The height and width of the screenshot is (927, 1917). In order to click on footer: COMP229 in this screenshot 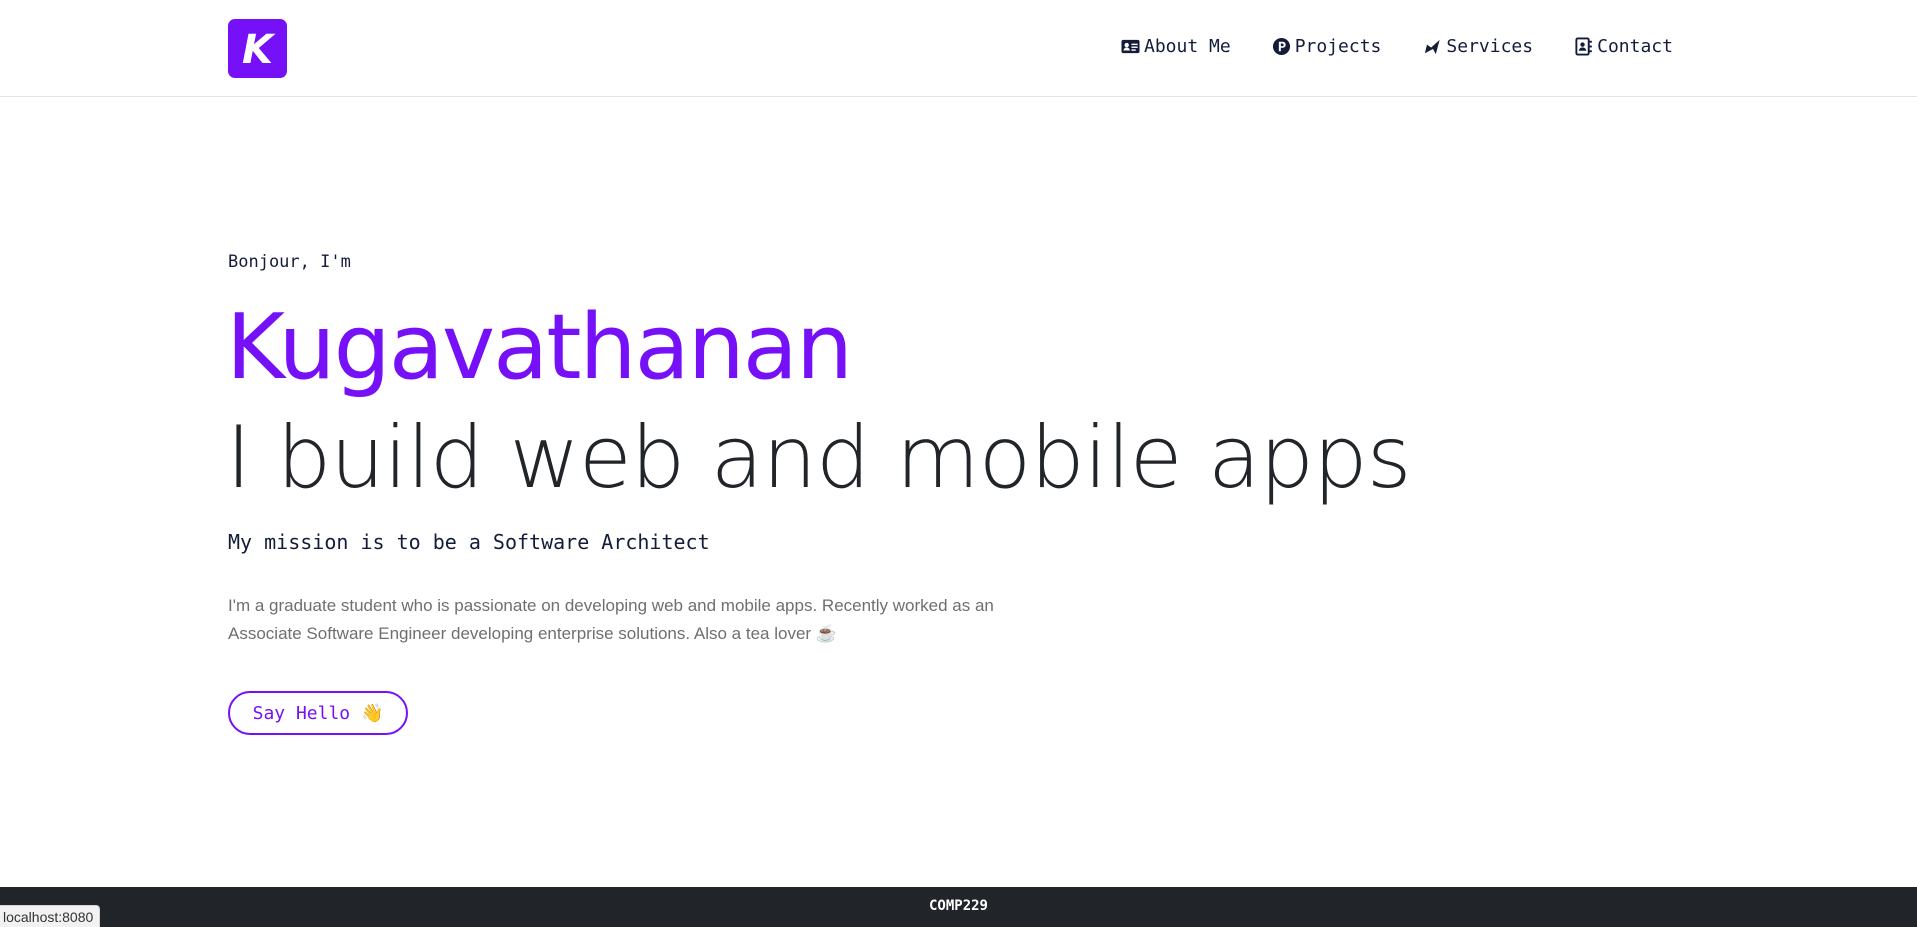, I will do `click(958, 907)`.